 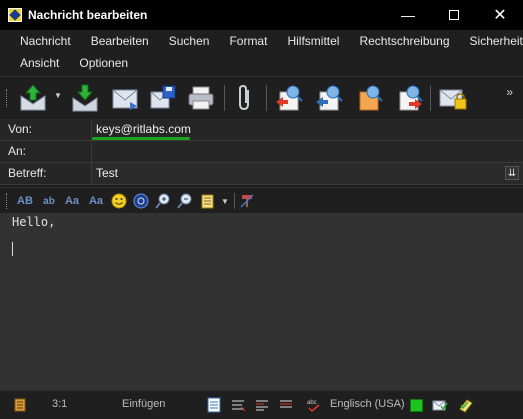 I want to click on zoom-in-icon, so click(x=162, y=201).